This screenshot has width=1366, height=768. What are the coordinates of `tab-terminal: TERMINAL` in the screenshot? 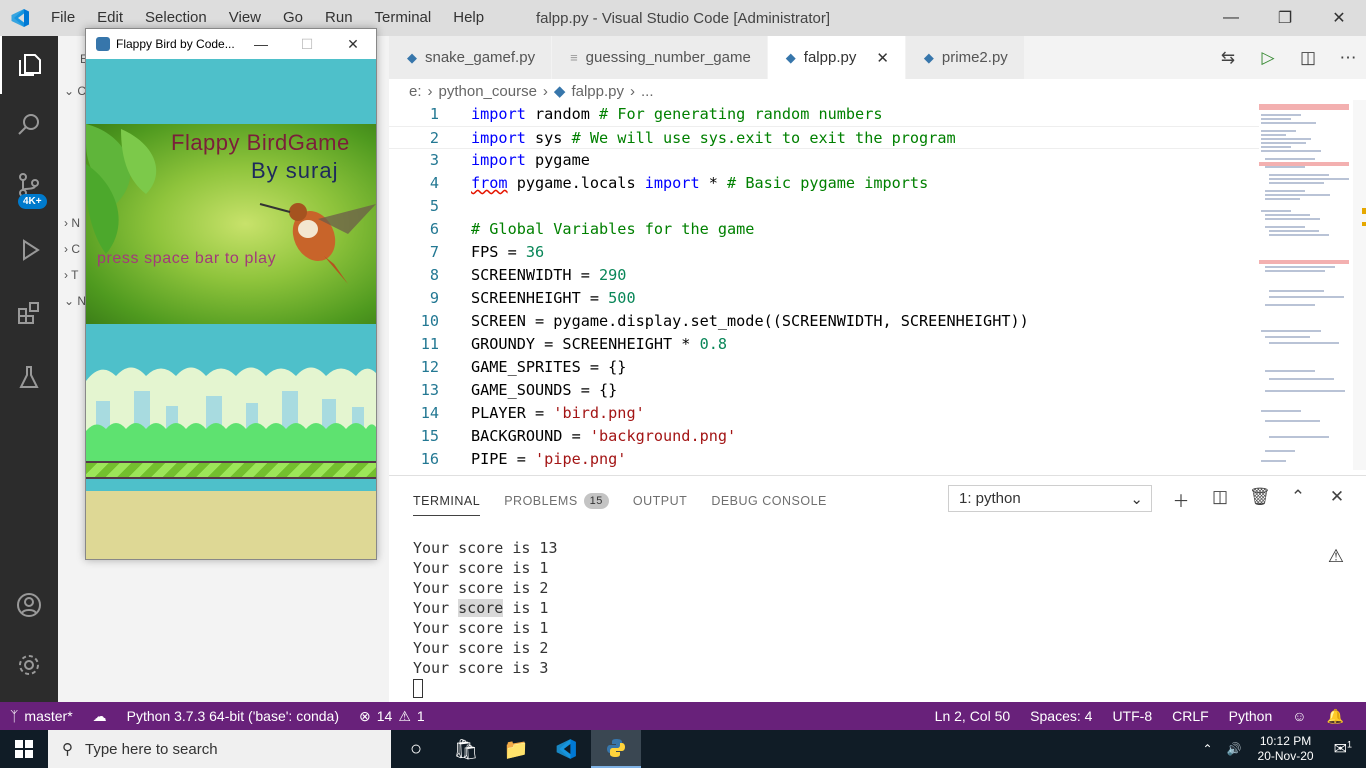 It's located at (447, 501).